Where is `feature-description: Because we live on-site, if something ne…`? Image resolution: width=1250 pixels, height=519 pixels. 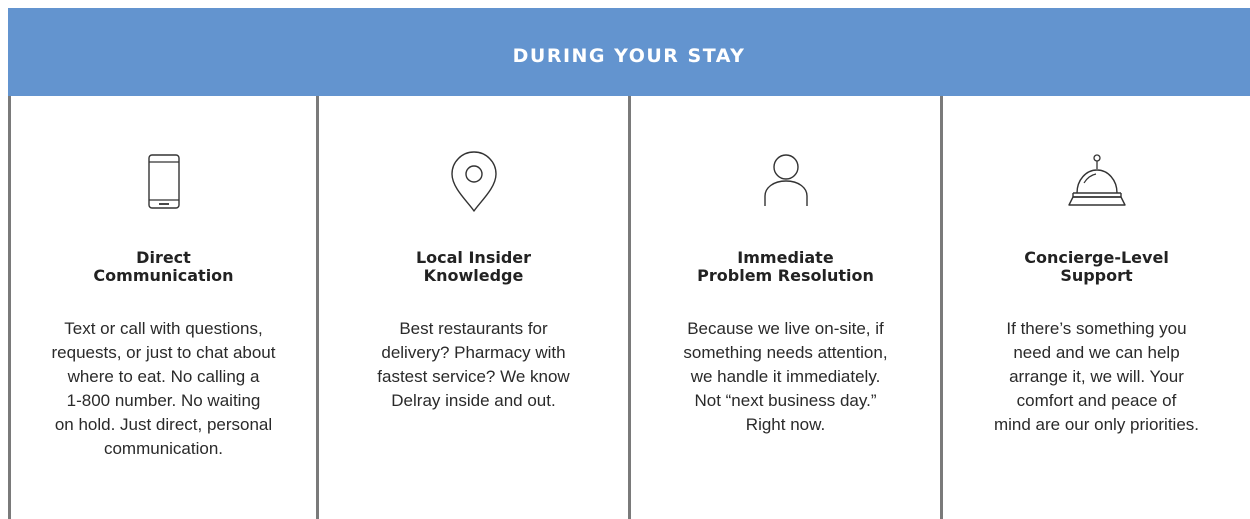
feature-description: Because we live on-site, if something ne… is located at coordinates (785, 376).